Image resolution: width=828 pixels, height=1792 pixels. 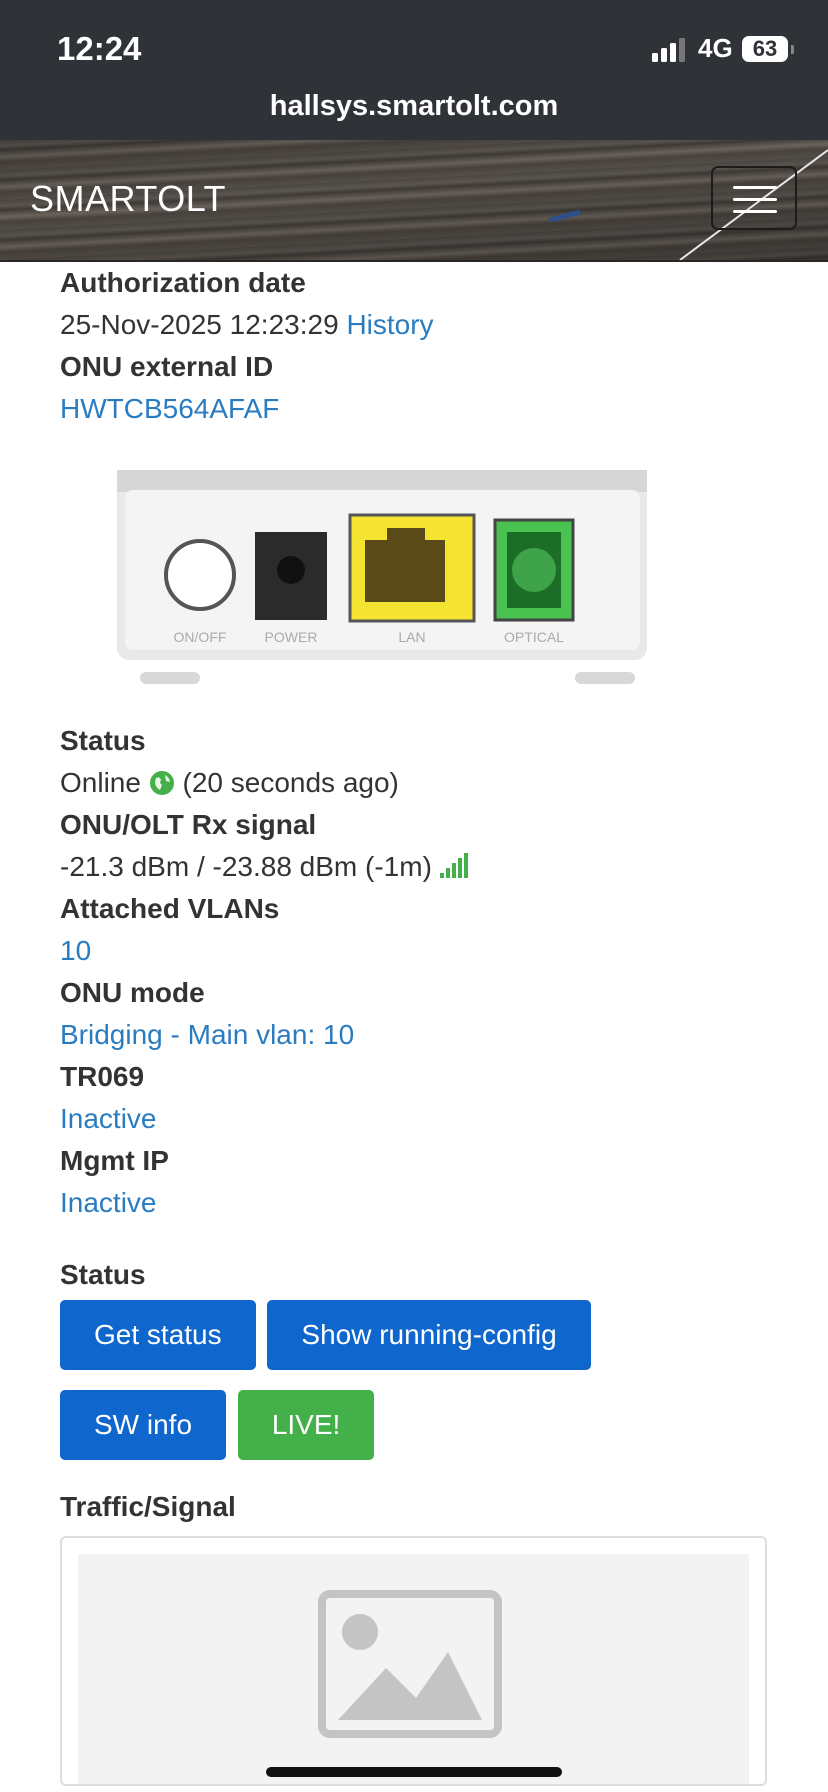 What do you see at coordinates (414, 201) in the screenshot?
I see `site-navbar: SMARTOLT` at bounding box center [414, 201].